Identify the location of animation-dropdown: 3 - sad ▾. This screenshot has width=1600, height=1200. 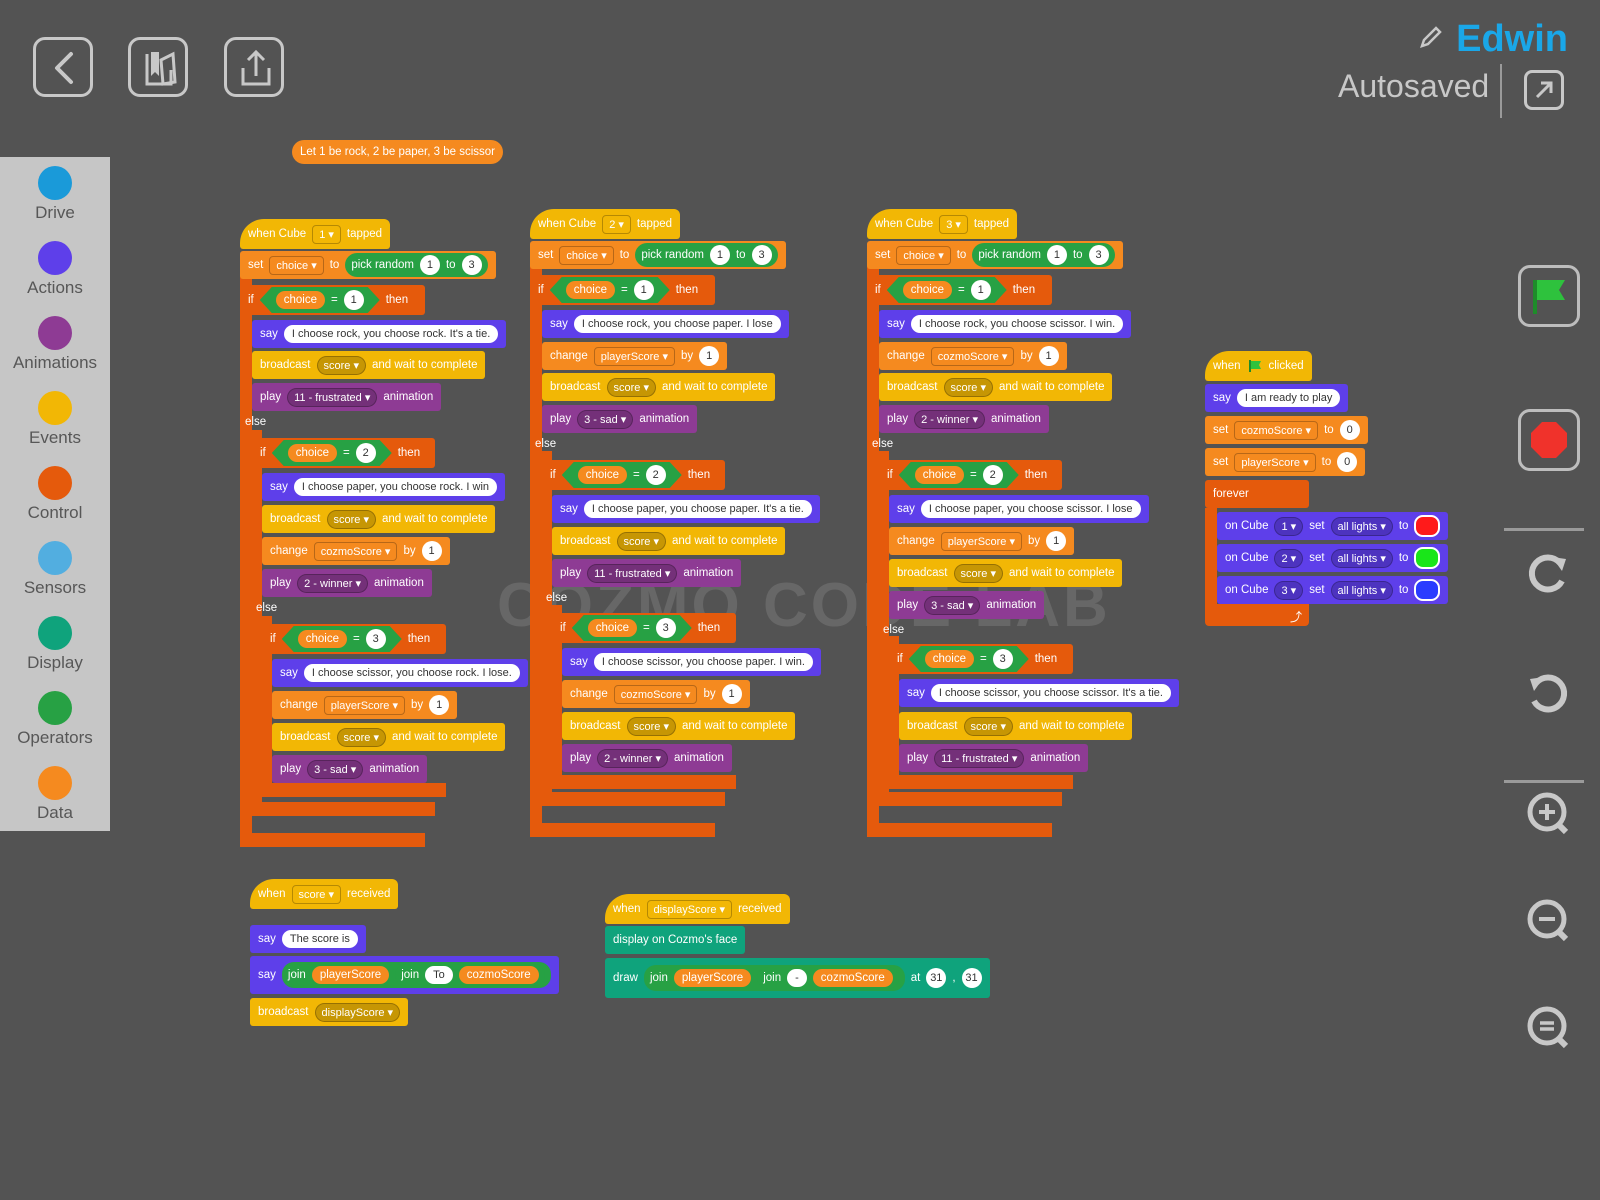
(952, 605).